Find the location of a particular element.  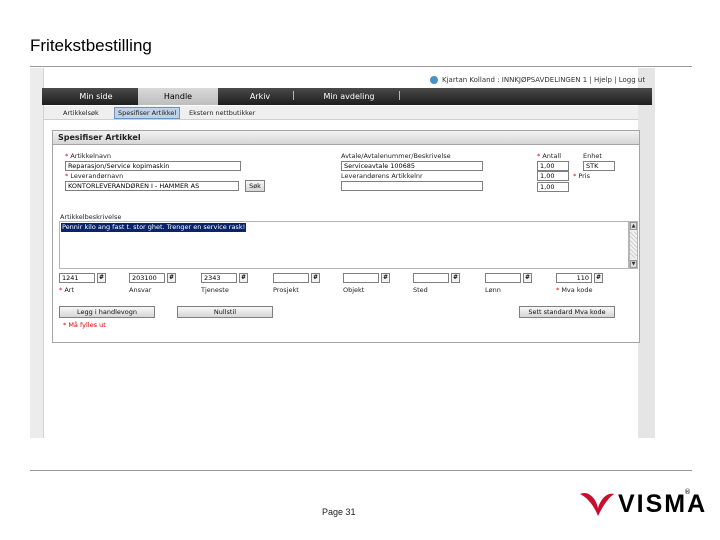

slide-title: Fritekstbestilling is located at coordinates (91, 45).